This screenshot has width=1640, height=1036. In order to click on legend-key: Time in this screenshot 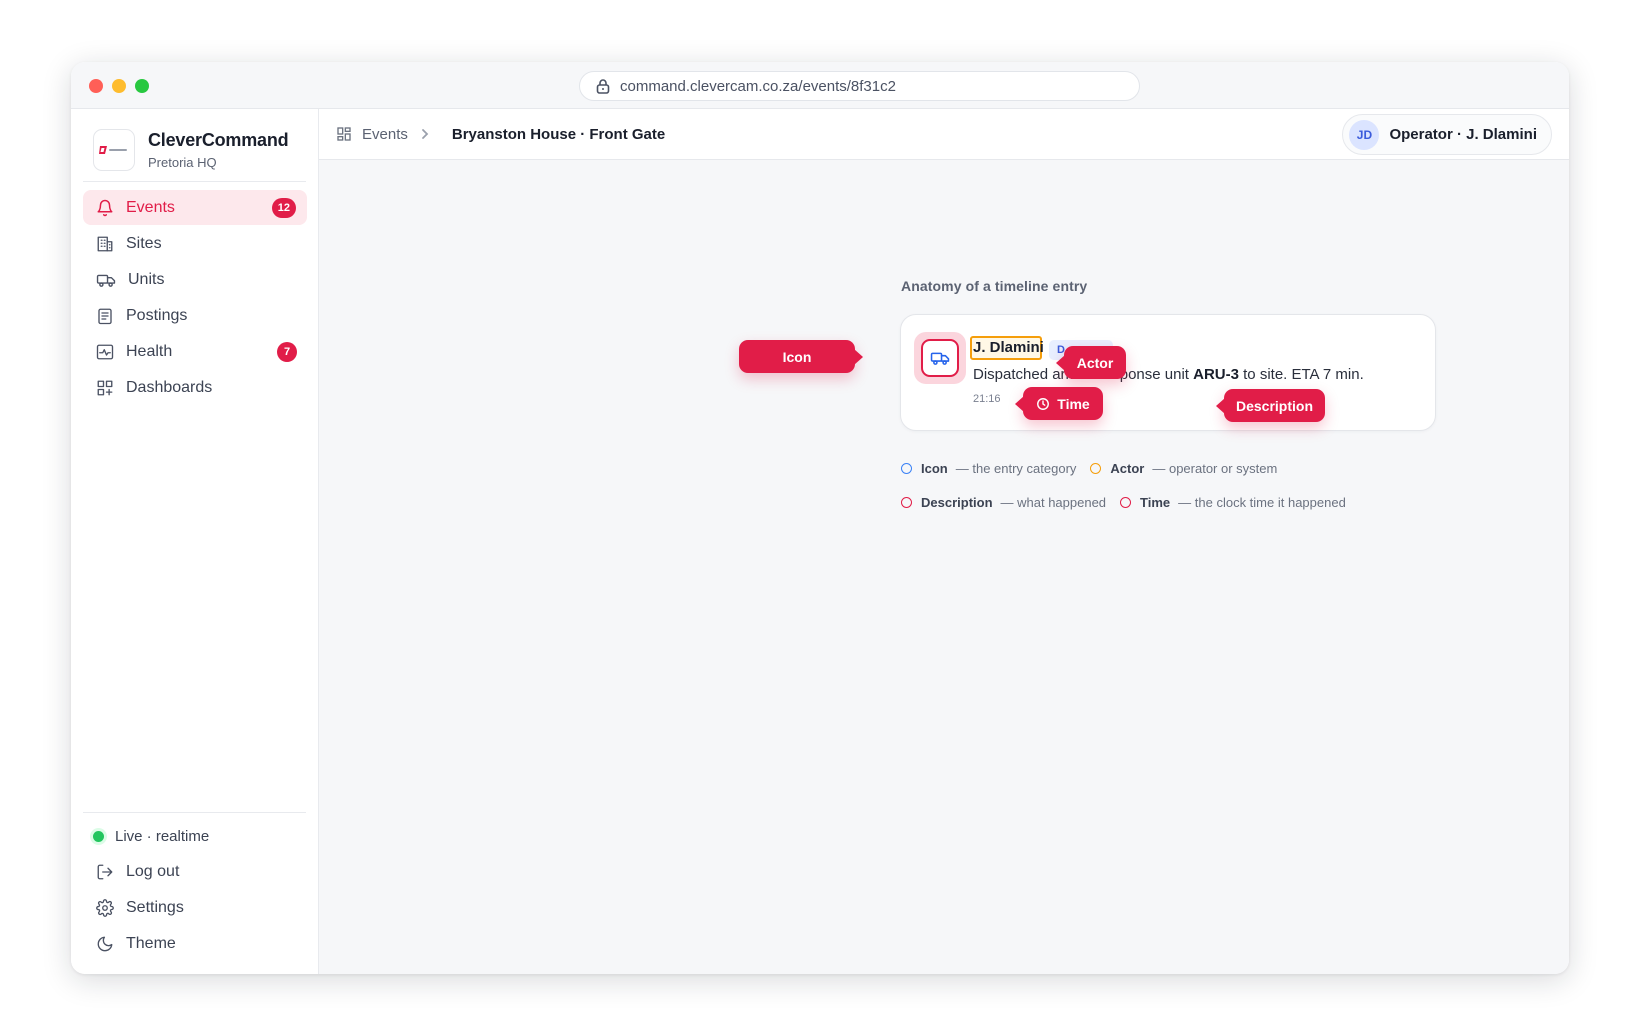, I will do `click(1155, 502)`.